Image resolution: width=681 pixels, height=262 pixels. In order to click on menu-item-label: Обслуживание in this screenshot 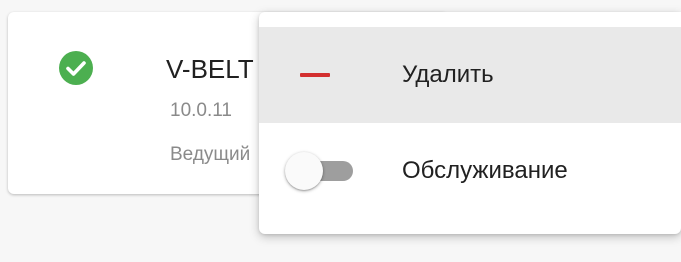, I will do `click(485, 170)`.